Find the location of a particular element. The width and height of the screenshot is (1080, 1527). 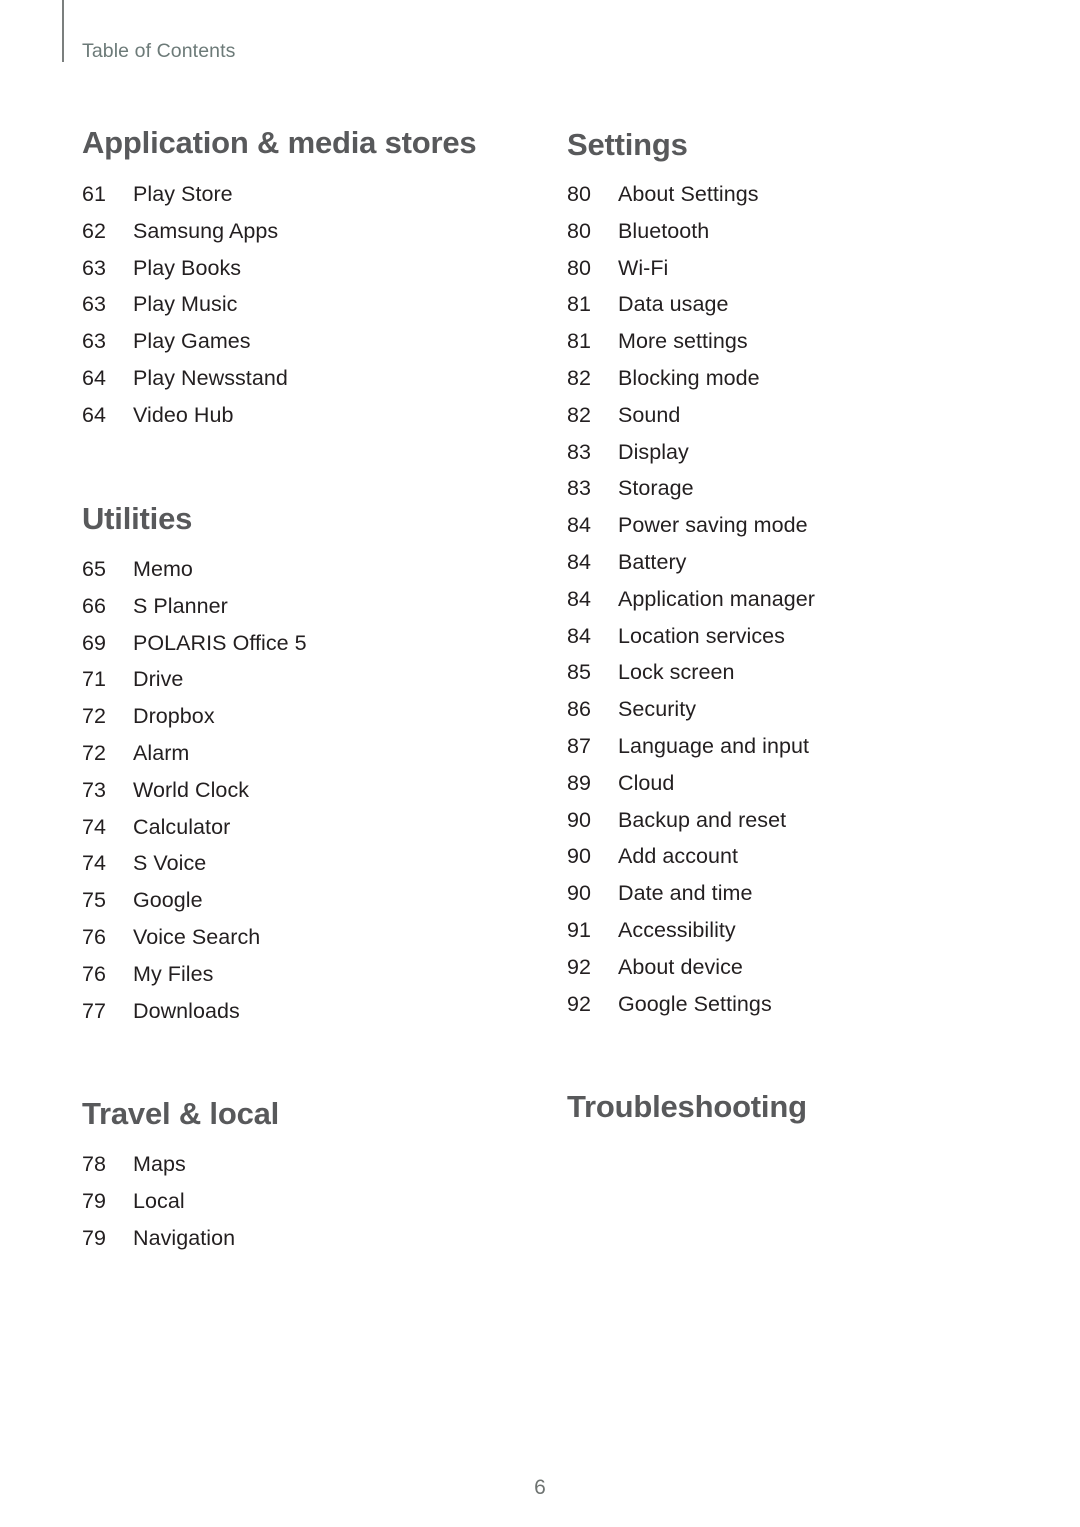

toc-entry-label: Wi-Fi is located at coordinates (643, 267).